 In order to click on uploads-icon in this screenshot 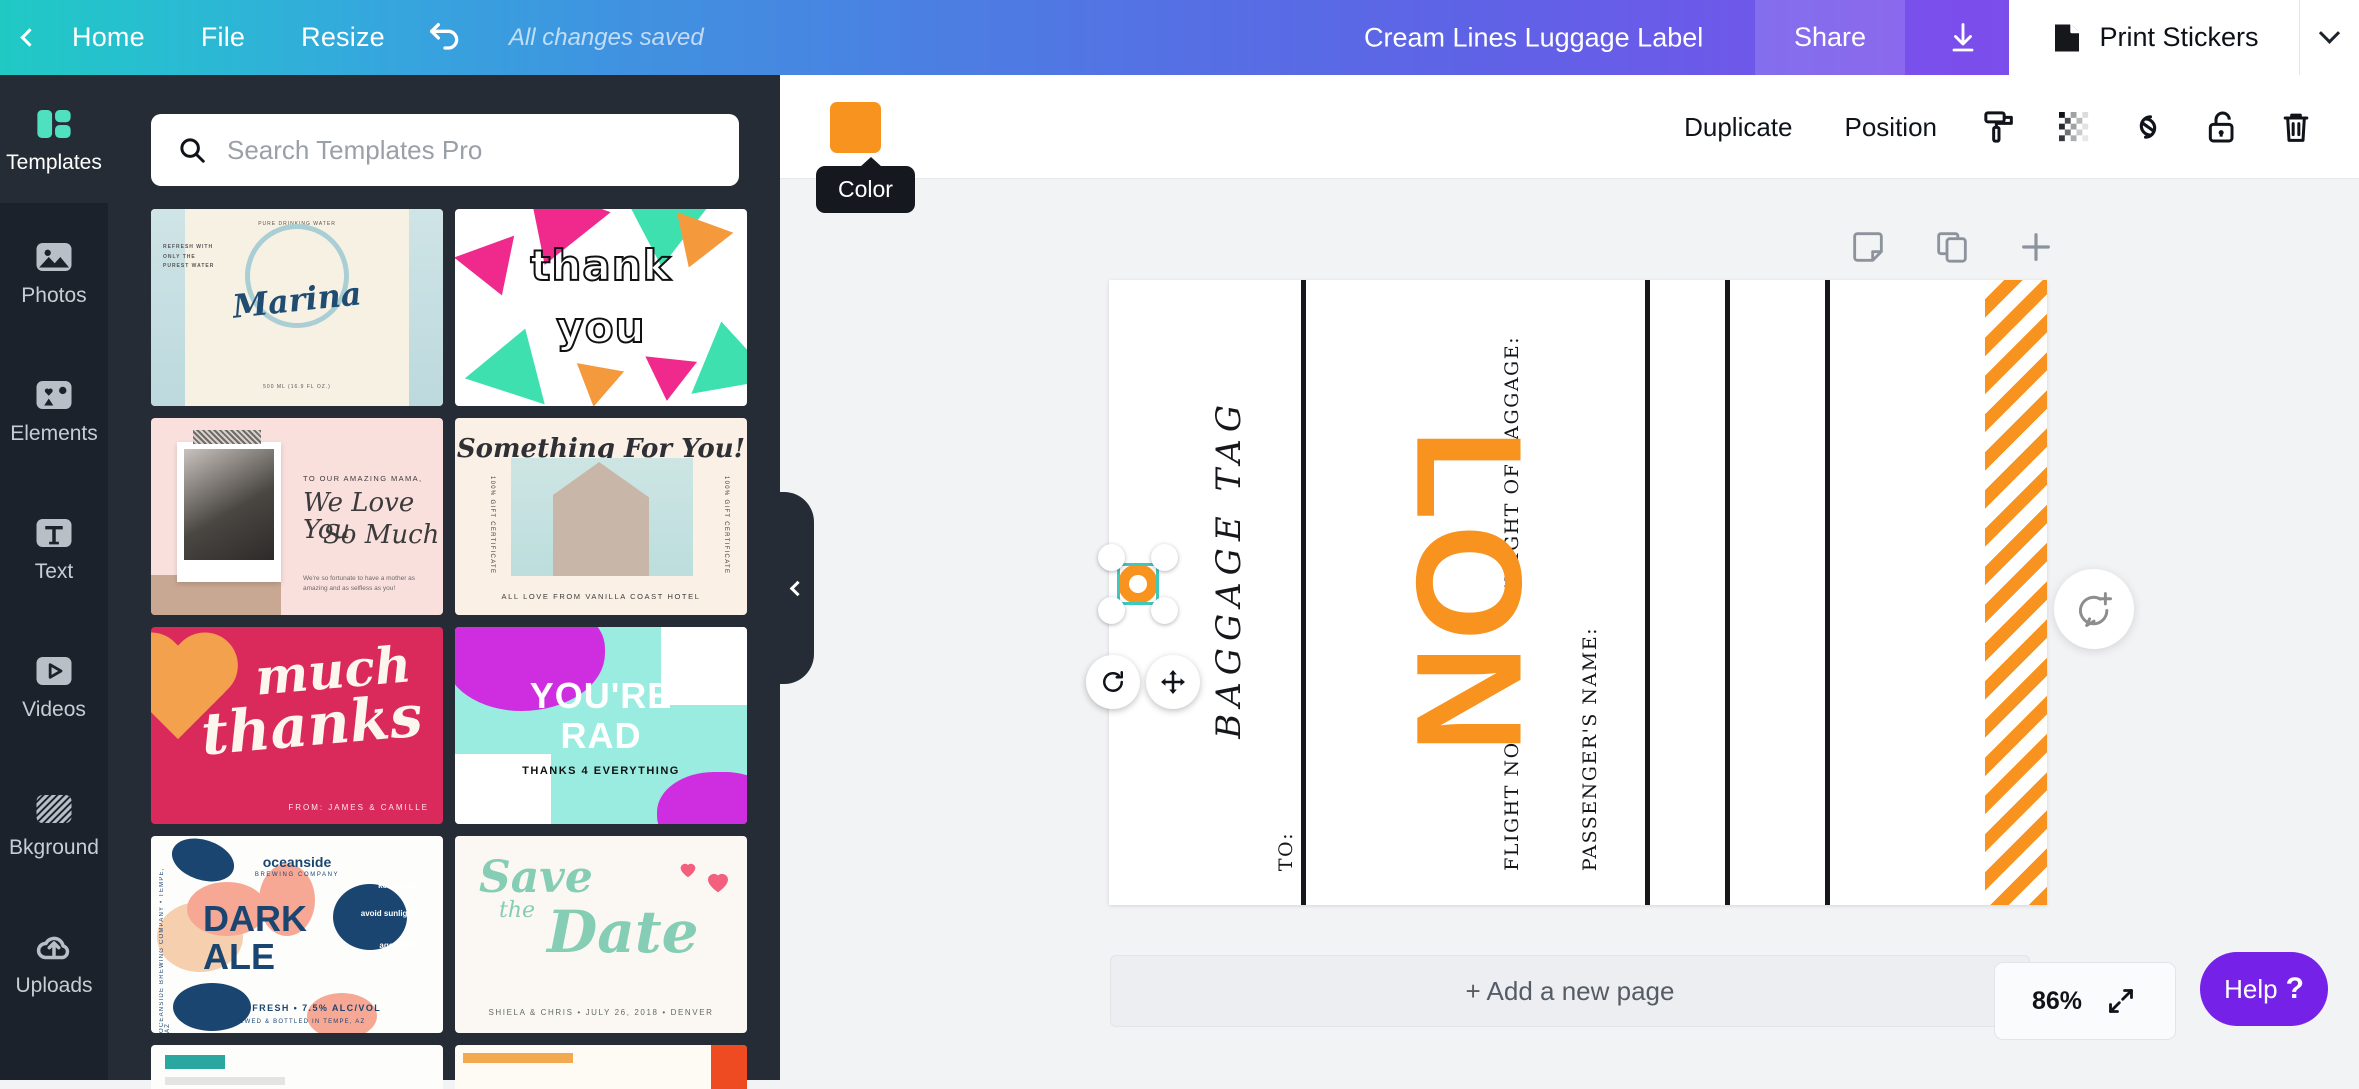, I will do `click(53, 948)`.